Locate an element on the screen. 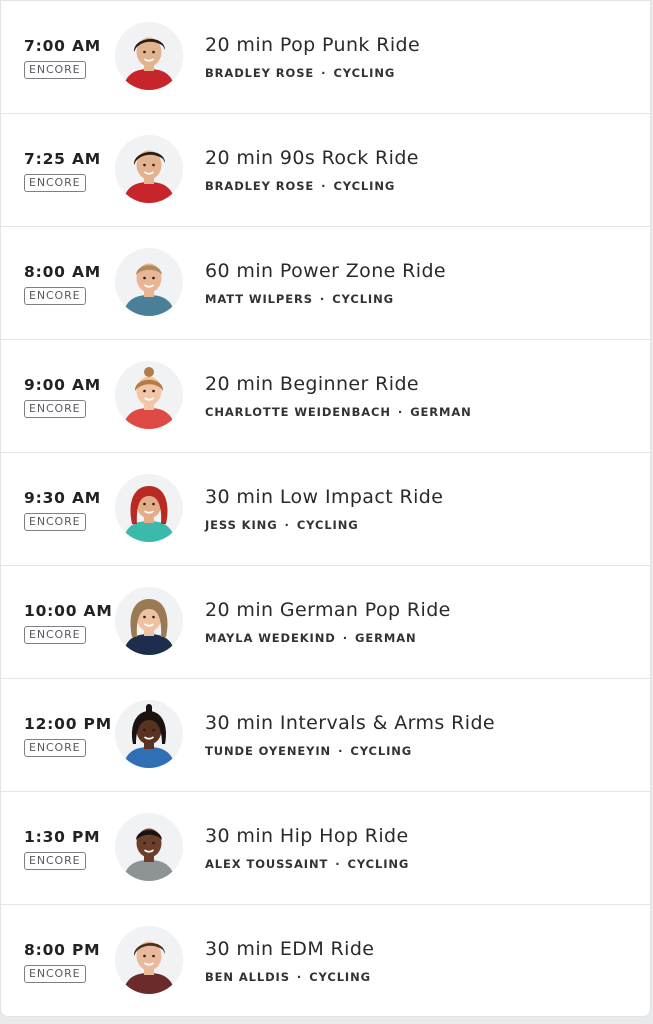 Image resolution: width=653 pixels, height=1024 pixels. class-meta: ALEX TOUSSAINT · CYCLING is located at coordinates (307, 864).